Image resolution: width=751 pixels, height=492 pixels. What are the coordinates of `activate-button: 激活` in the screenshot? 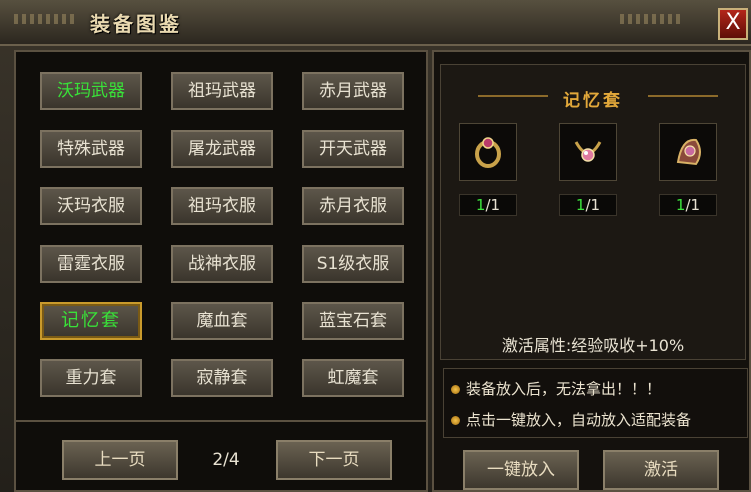 It's located at (661, 470).